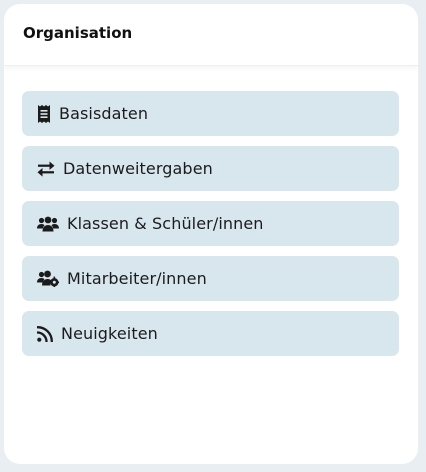 The height and width of the screenshot is (472, 426). I want to click on users-icon, so click(48, 224).